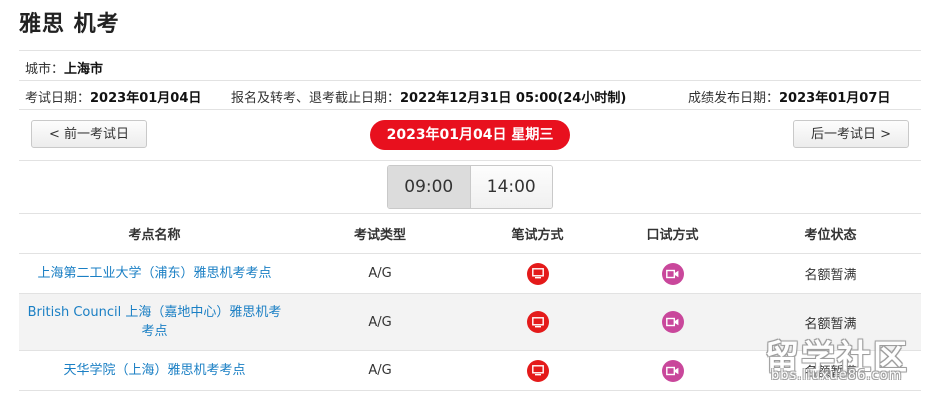 The width and height of the screenshot is (935, 403). Describe the element at coordinates (837, 356) in the screenshot. I see `site-watermark: 留学社区 bbs.liuxue86.com` at that location.